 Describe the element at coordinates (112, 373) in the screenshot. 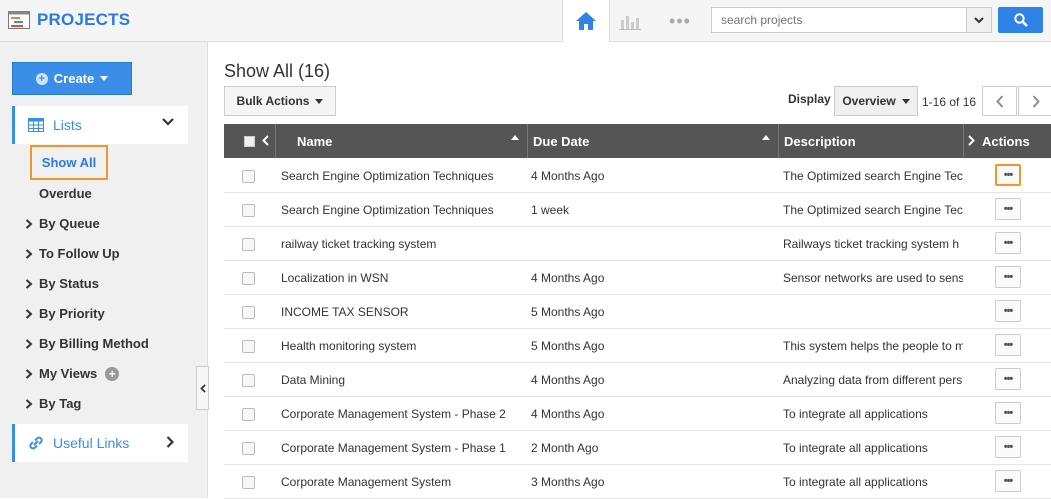

I see `add-view-icon: +` at that location.